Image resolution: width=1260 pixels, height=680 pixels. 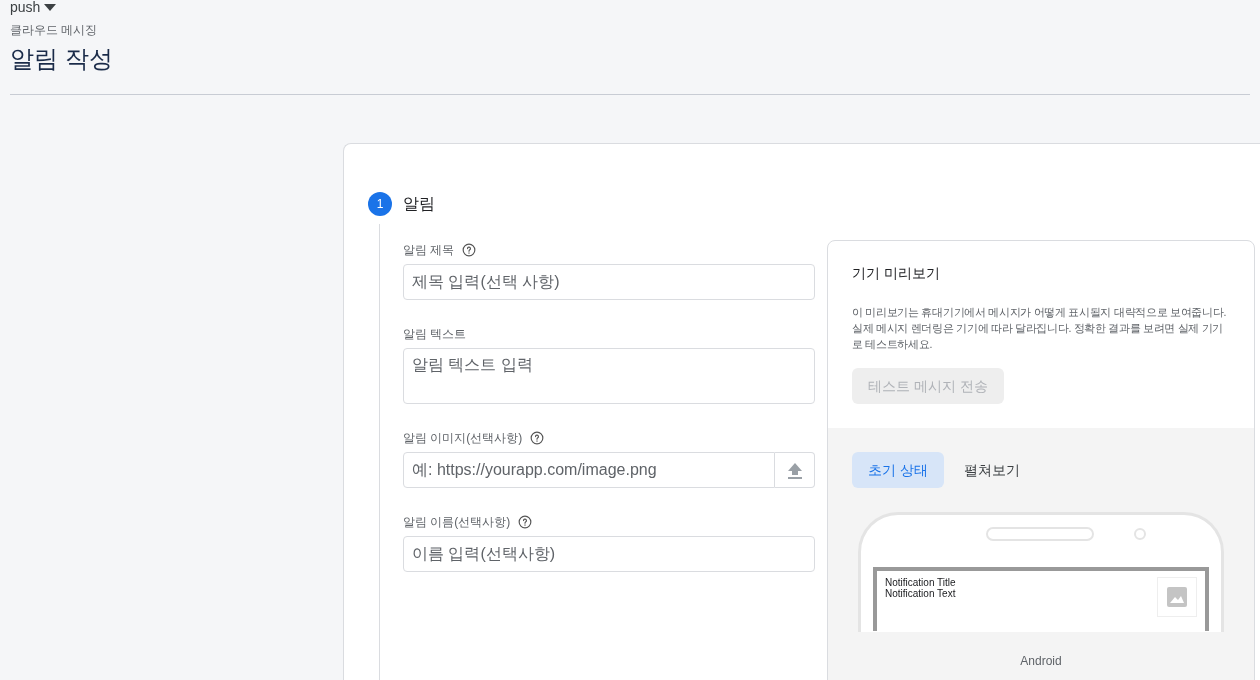 I want to click on input-field: 제목 입력(선택 사항), so click(x=609, y=282).